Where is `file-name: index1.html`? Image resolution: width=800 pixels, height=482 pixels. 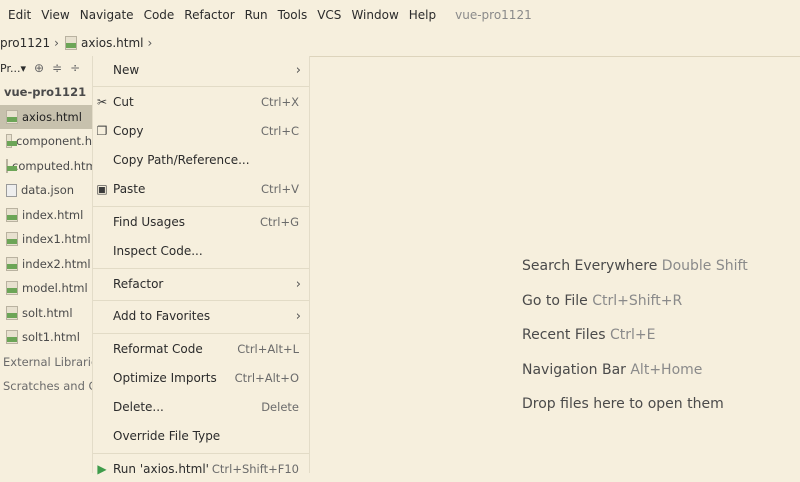 file-name: index1.html is located at coordinates (56, 239).